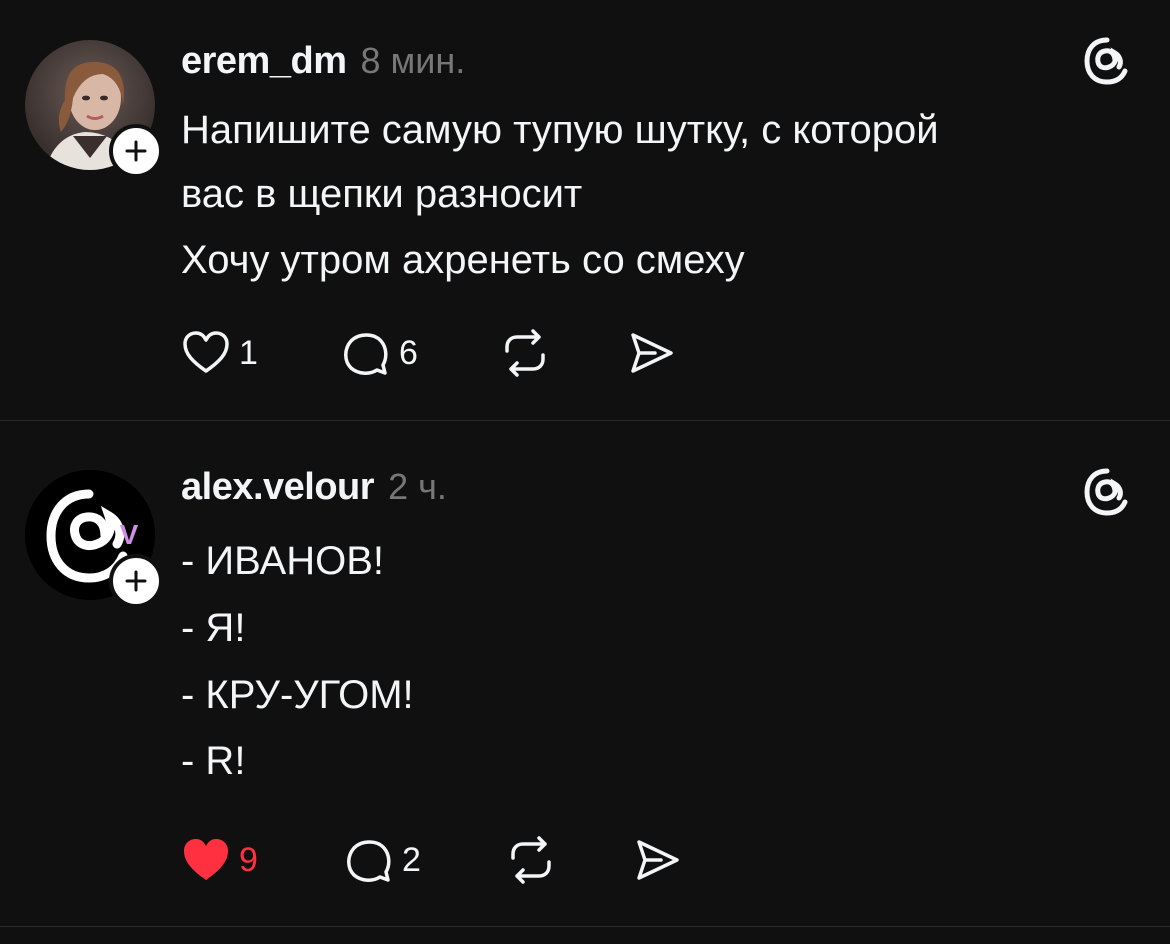 This screenshot has height=944, width=1170. Describe the element at coordinates (283, 561) in the screenshot. I see `post-text-line: - ИВАНОВ!` at that location.